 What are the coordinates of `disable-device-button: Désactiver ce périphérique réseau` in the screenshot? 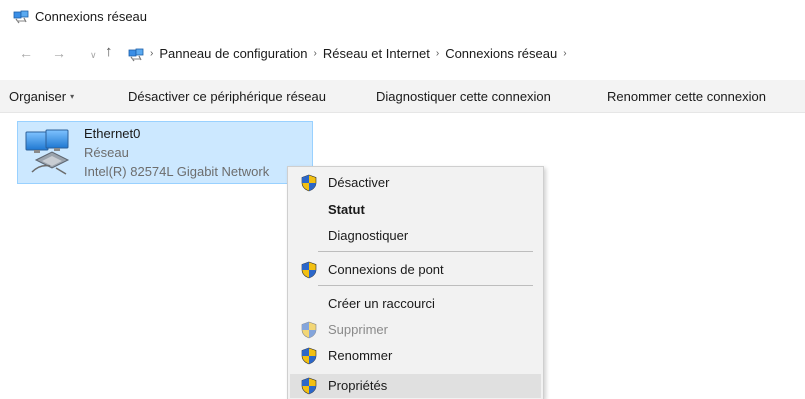 It's located at (227, 96).